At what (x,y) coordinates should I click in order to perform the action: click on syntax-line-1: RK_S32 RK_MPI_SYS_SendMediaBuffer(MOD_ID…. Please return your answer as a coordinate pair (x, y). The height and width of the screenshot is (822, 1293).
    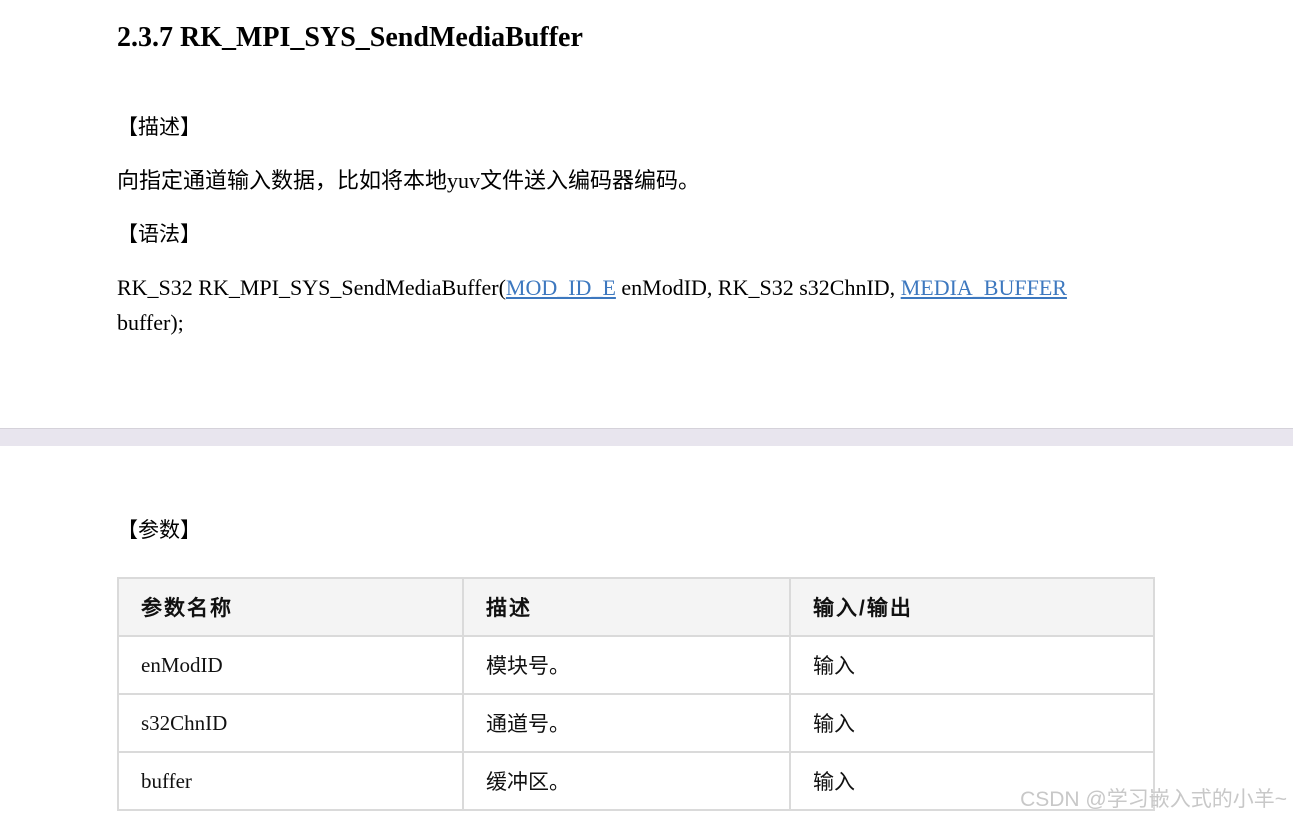
    Looking at the image, I should click on (592, 287).